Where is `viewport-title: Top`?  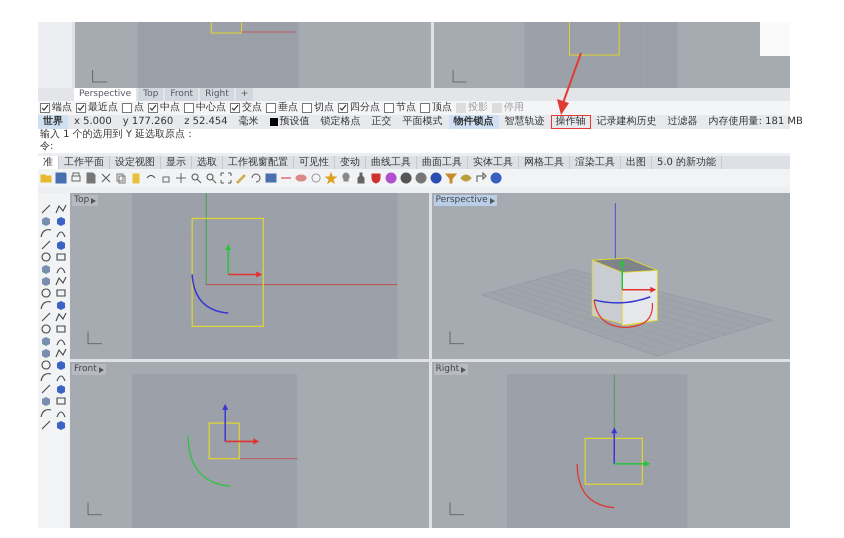 viewport-title: Top is located at coordinates (85, 200).